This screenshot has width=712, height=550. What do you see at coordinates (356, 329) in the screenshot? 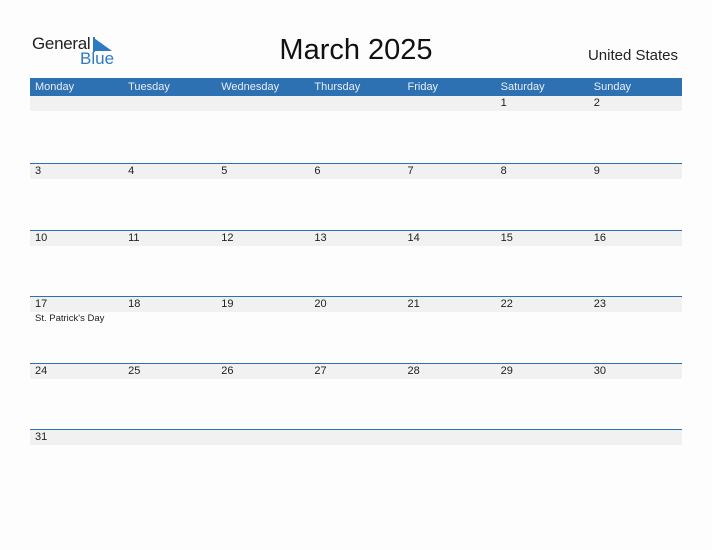
I see `week-row: 17 18 19 20 21 22 23 St. Patrick's Day` at bounding box center [356, 329].